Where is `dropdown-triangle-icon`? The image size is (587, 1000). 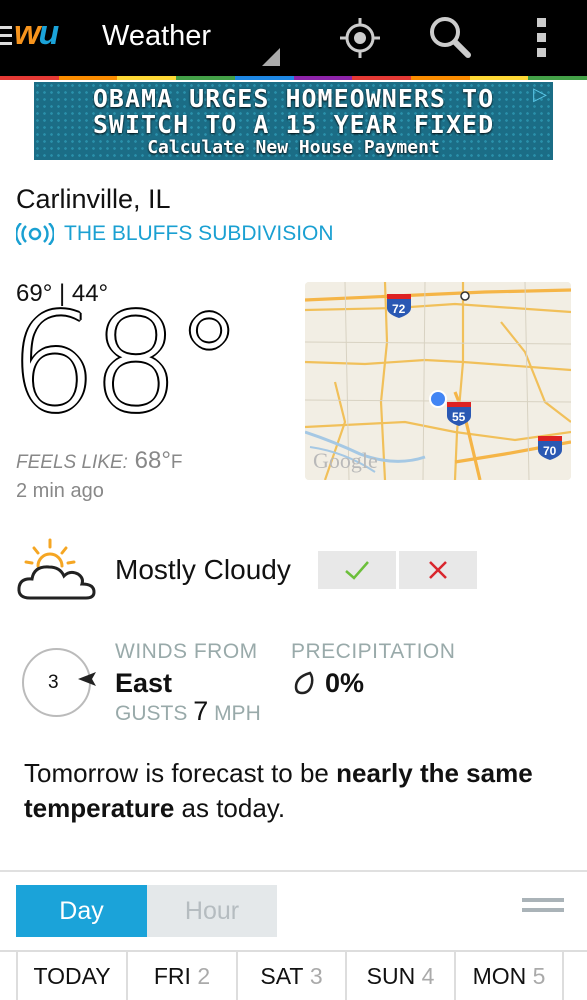
dropdown-triangle-icon is located at coordinates (271, 57).